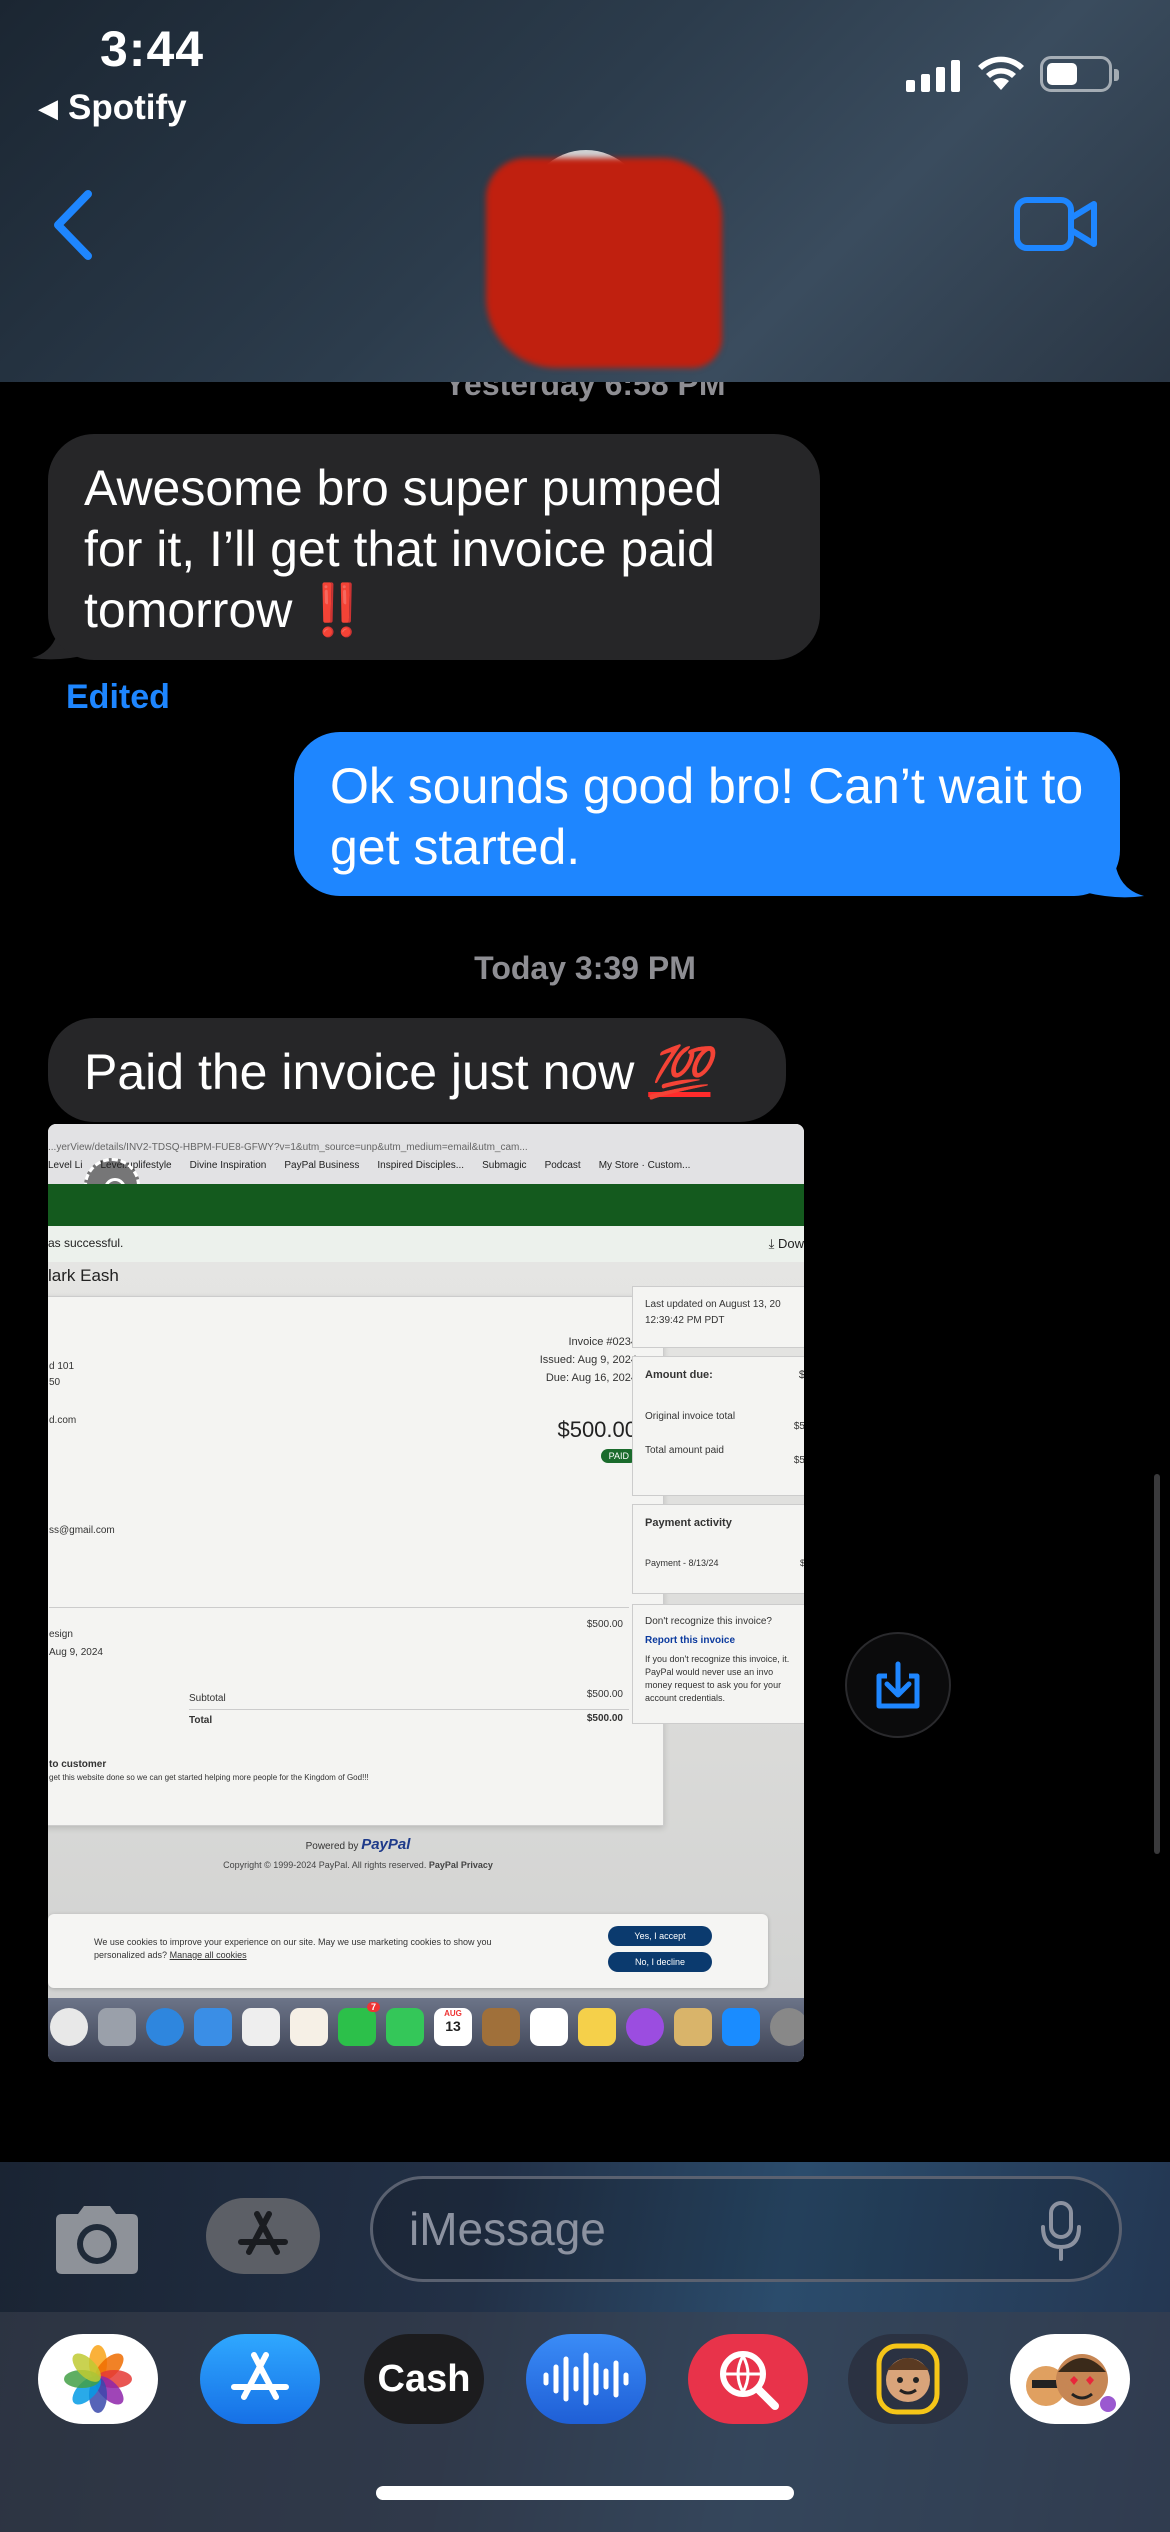 The height and width of the screenshot is (2532, 1170). I want to click on cookie-decline-button: No, I decline, so click(660, 1962).